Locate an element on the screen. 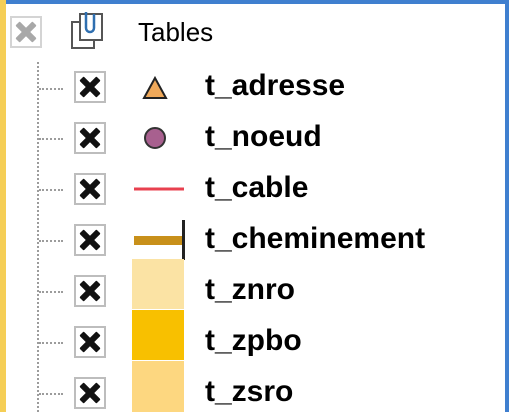 This screenshot has height=412, width=509. circle-icon is located at coordinates (155, 138).